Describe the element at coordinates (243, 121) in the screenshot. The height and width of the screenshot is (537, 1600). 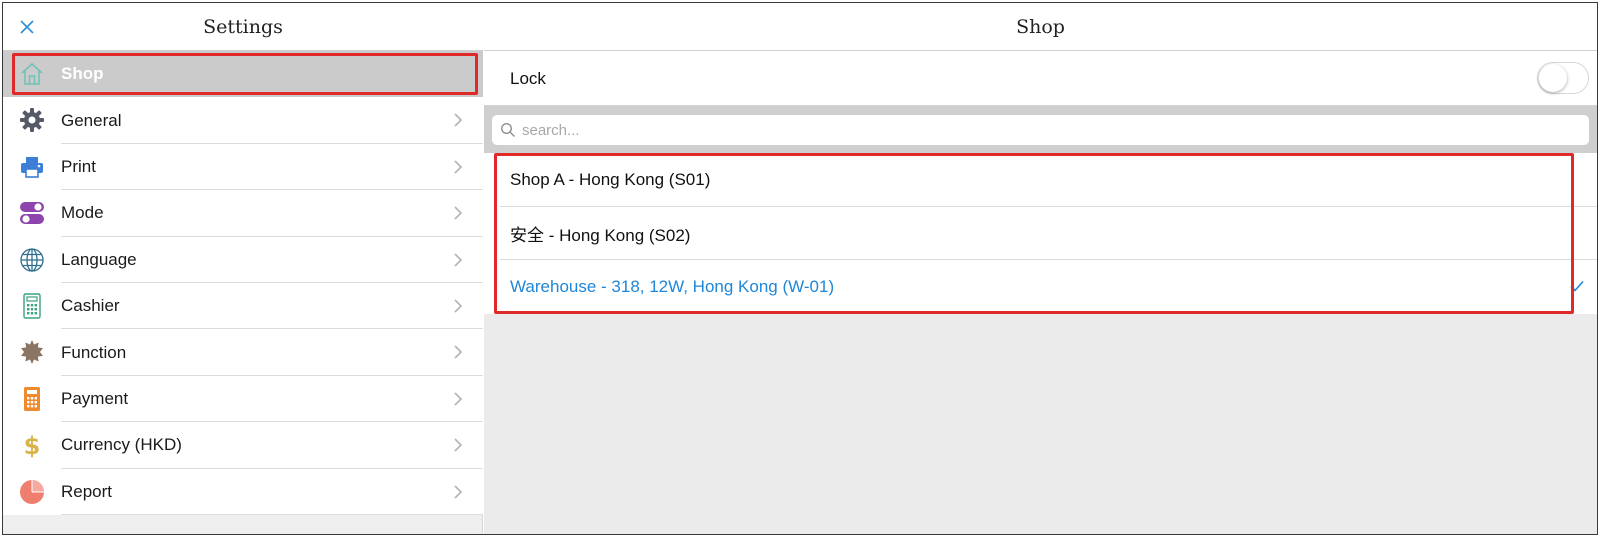
I see `sidebar-item-general: General` at that location.